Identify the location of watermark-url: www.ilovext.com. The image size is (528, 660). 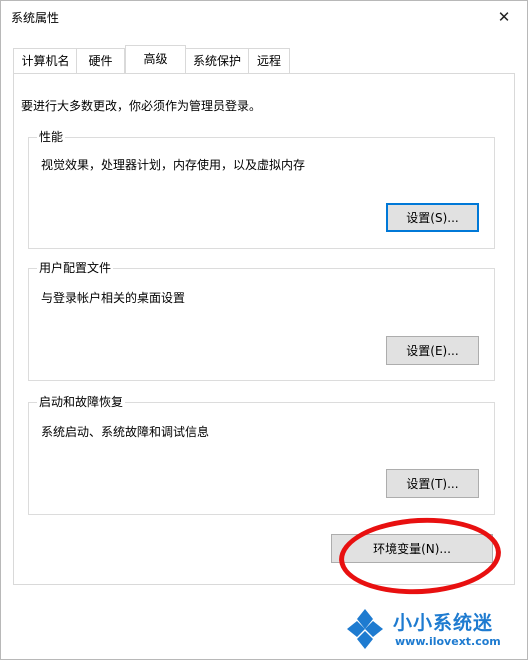
(448, 641).